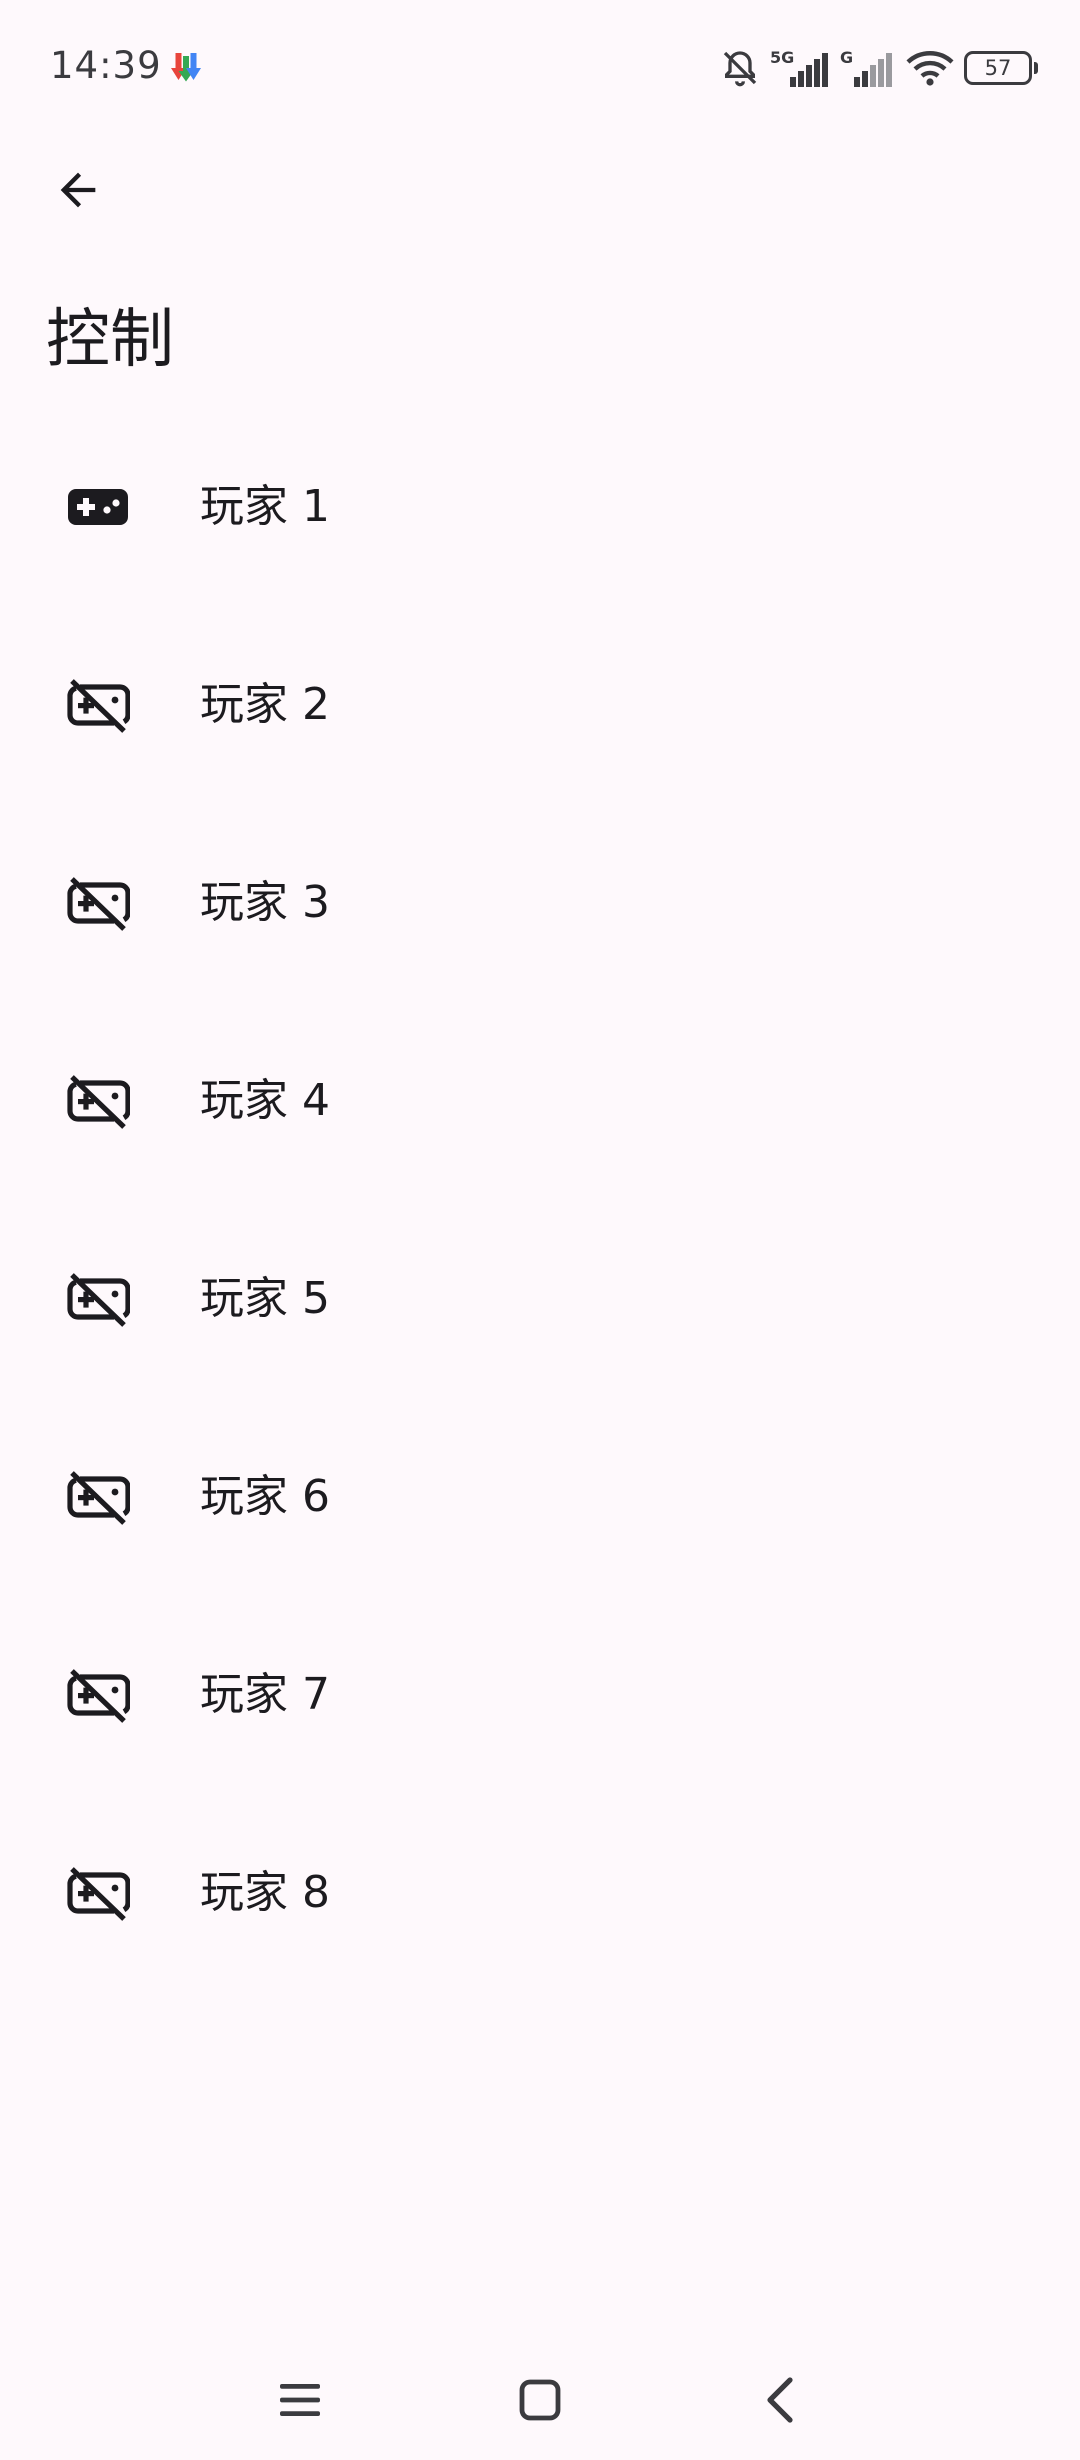  I want to click on player-item-8: 玩家 8, so click(540, 1893).